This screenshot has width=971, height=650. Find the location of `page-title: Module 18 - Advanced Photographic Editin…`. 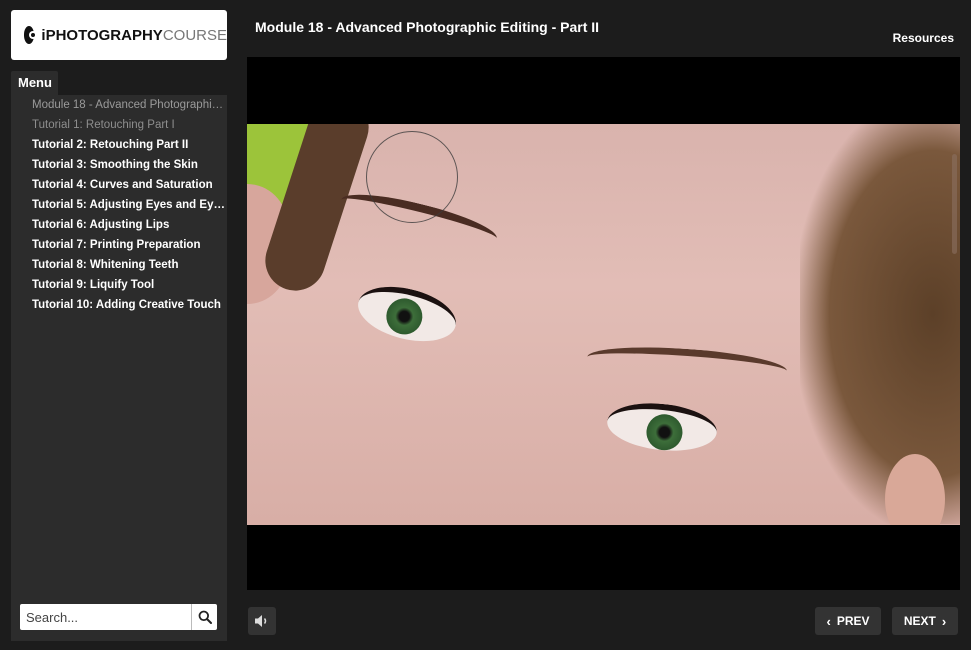

page-title: Module 18 - Advanced Photographic Editin… is located at coordinates (427, 27).